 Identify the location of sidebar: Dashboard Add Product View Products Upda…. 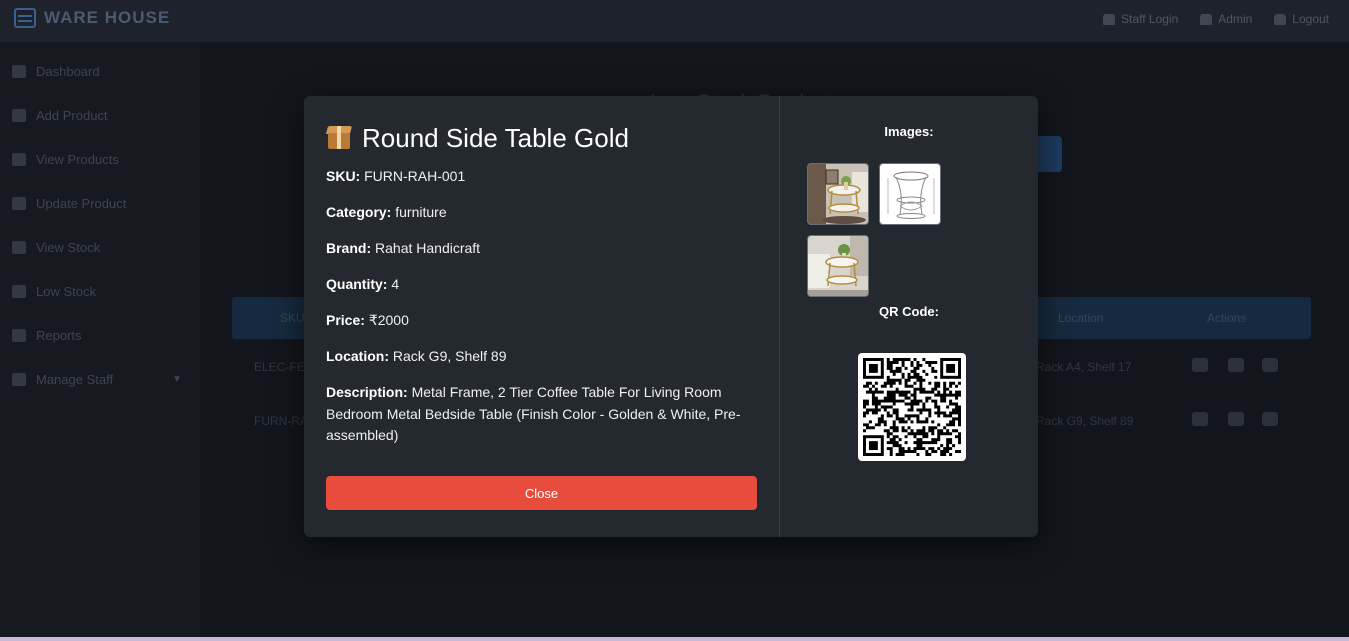
(100, 339).